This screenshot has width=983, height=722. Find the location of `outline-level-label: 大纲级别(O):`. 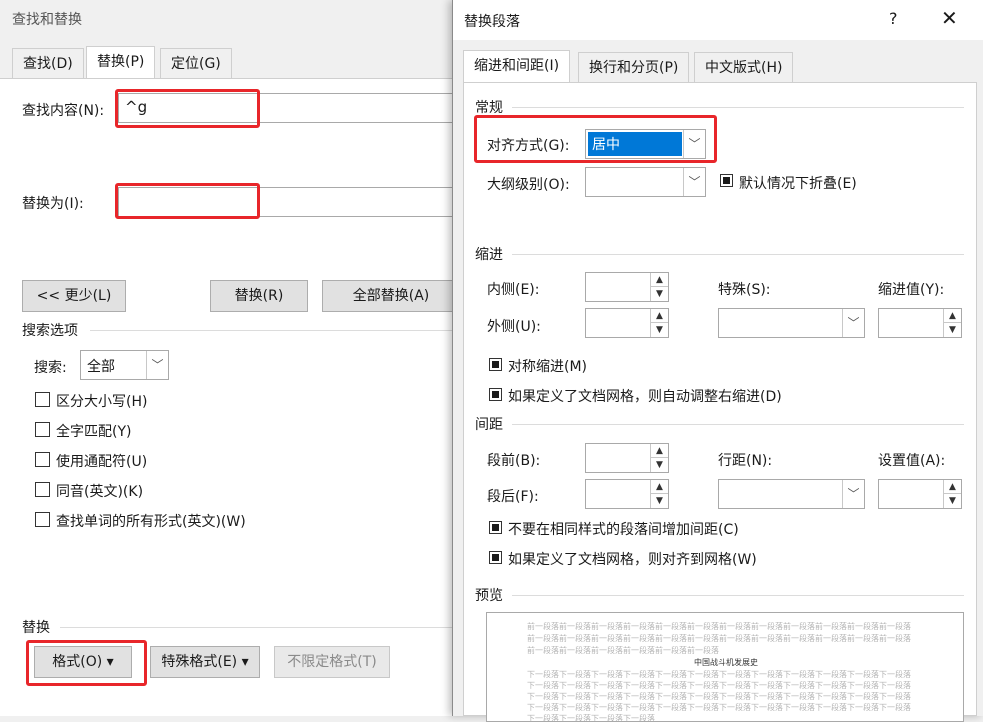

outline-level-label: 大纲级别(O): is located at coordinates (528, 185).